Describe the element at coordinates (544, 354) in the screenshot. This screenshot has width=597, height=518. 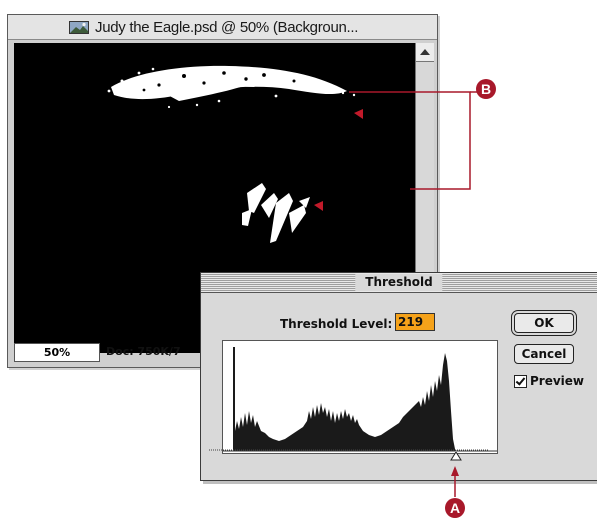
I see `cancel-button: Cancel` at that location.